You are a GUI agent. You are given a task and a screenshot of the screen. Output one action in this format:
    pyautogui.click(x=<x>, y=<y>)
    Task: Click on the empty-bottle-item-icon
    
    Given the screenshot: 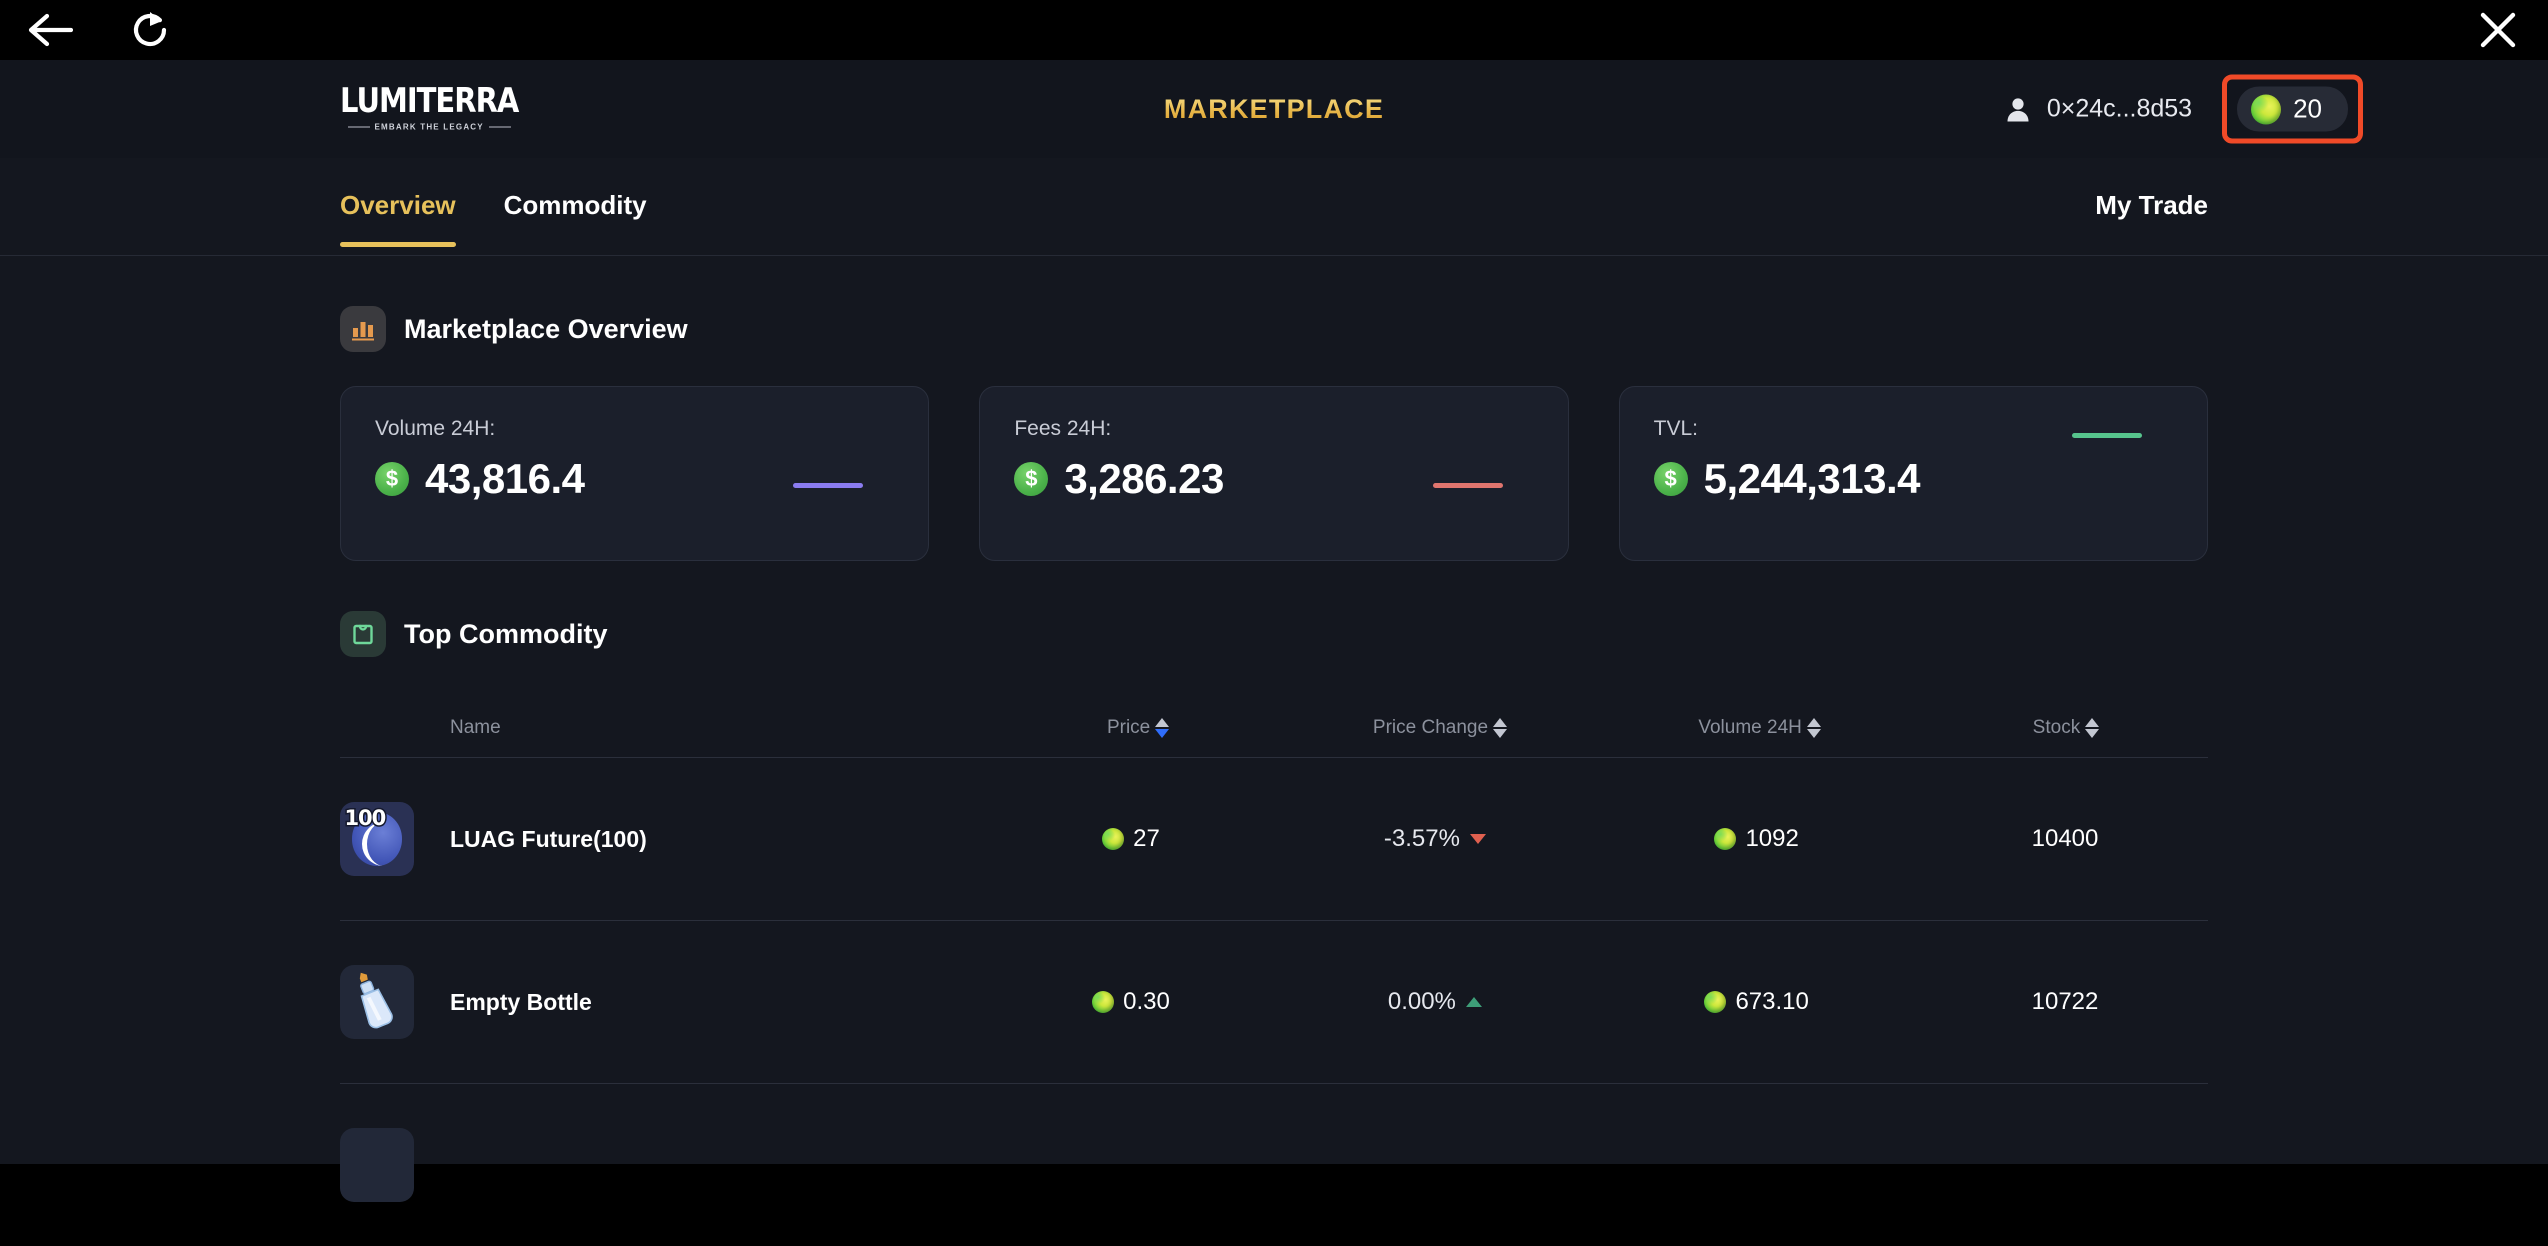 What is the action you would take?
    pyautogui.click(x=377, y=1002)
    